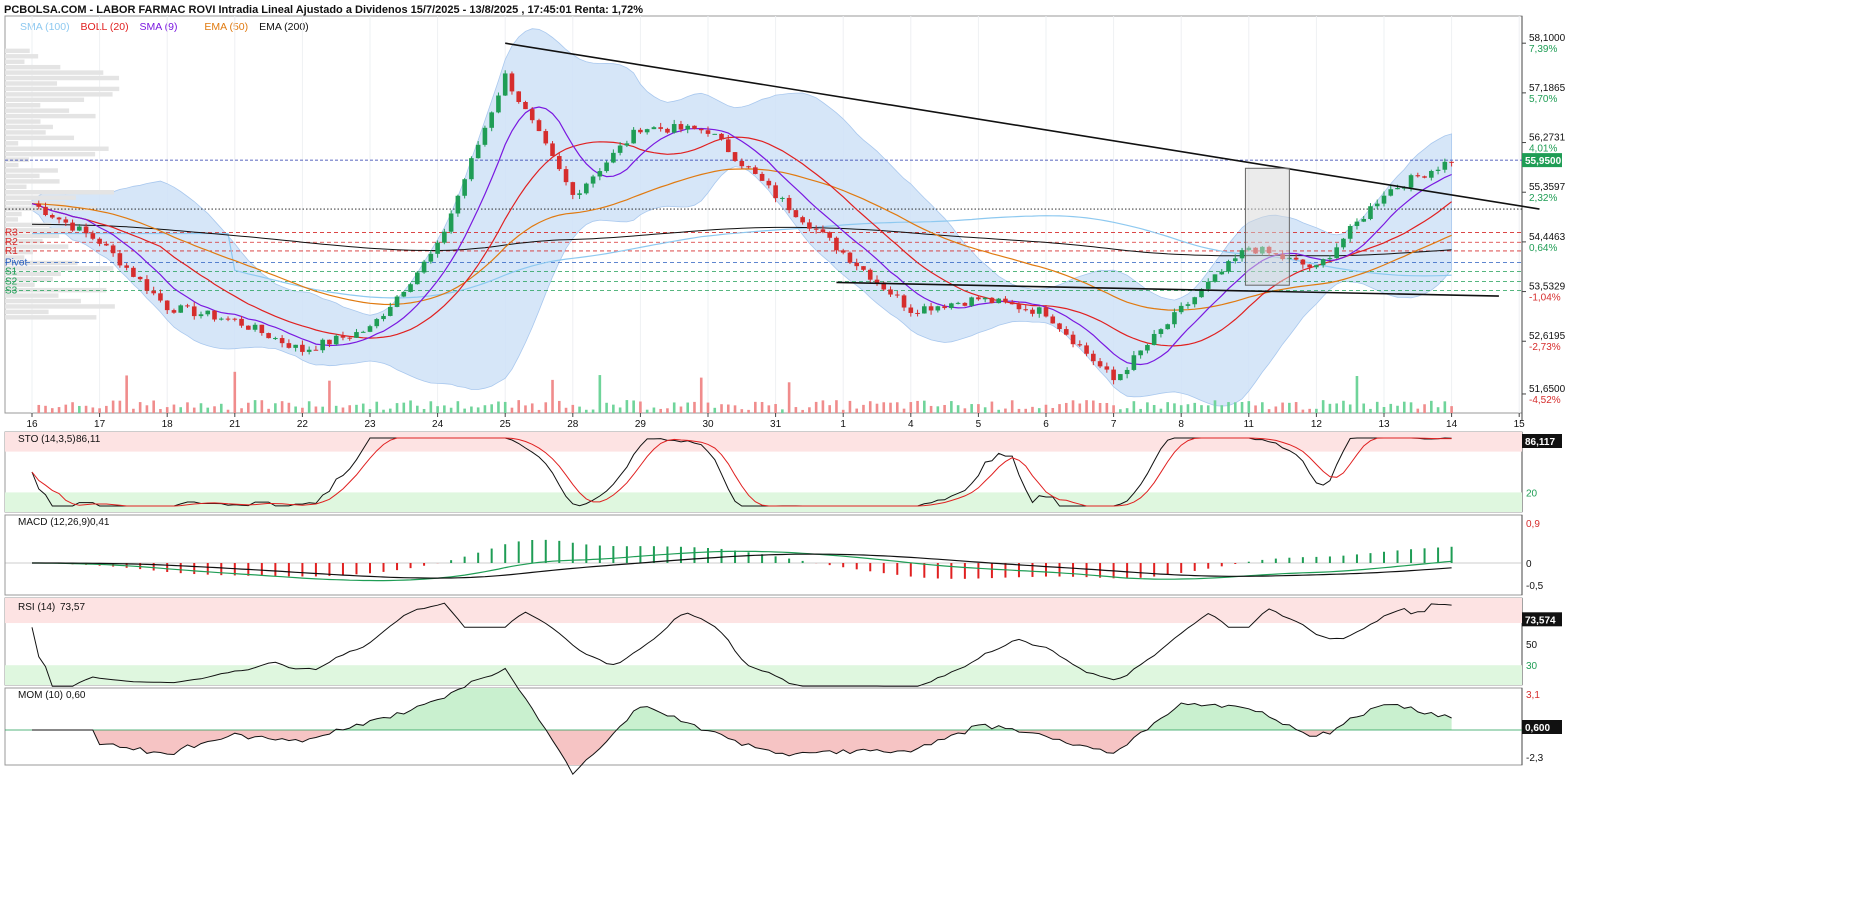 The width and height of the screenshot is (1854, 912). What do you see at coordinates (168, 424) in the screenshot?
I see `x-axis-label: 18` at bounding box center [168, 424].